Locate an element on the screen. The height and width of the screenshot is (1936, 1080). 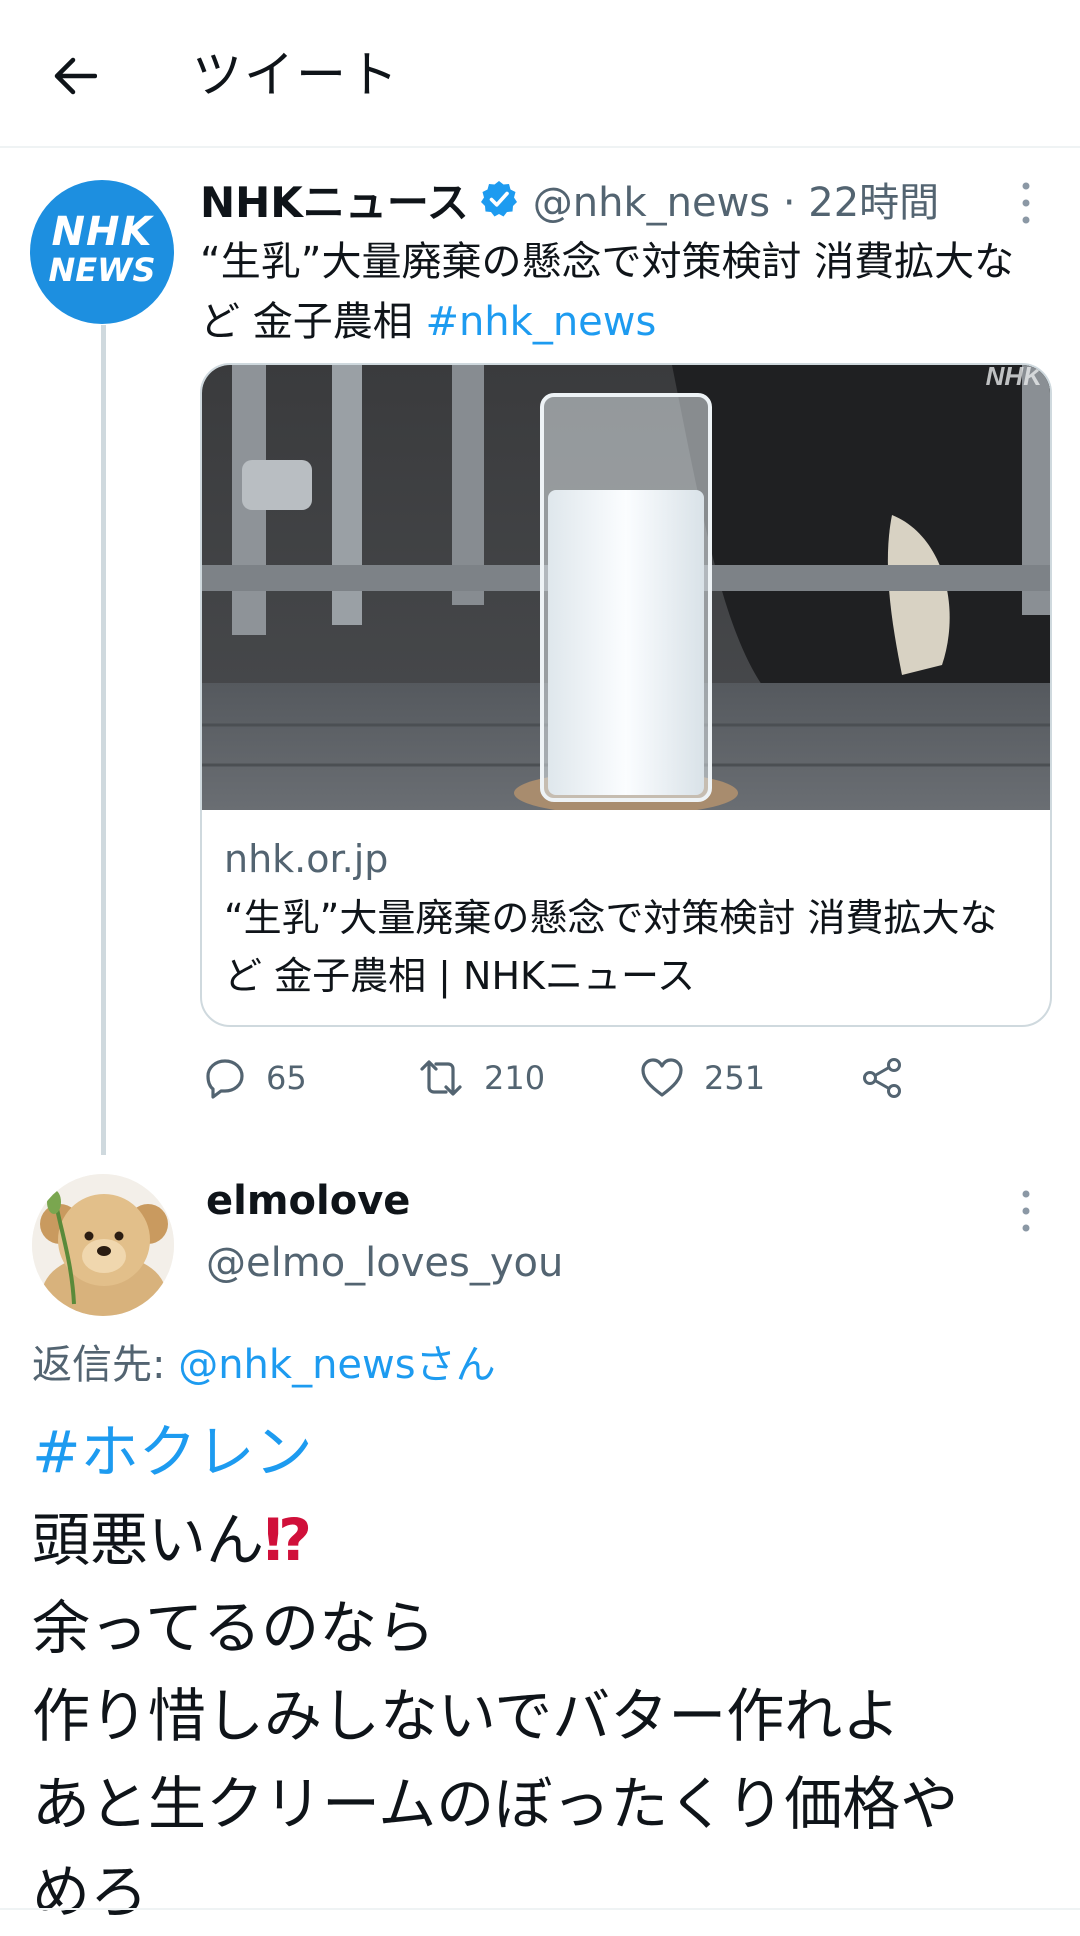
card-domain: nhk.or.jp is located at coordinates (306, 859).